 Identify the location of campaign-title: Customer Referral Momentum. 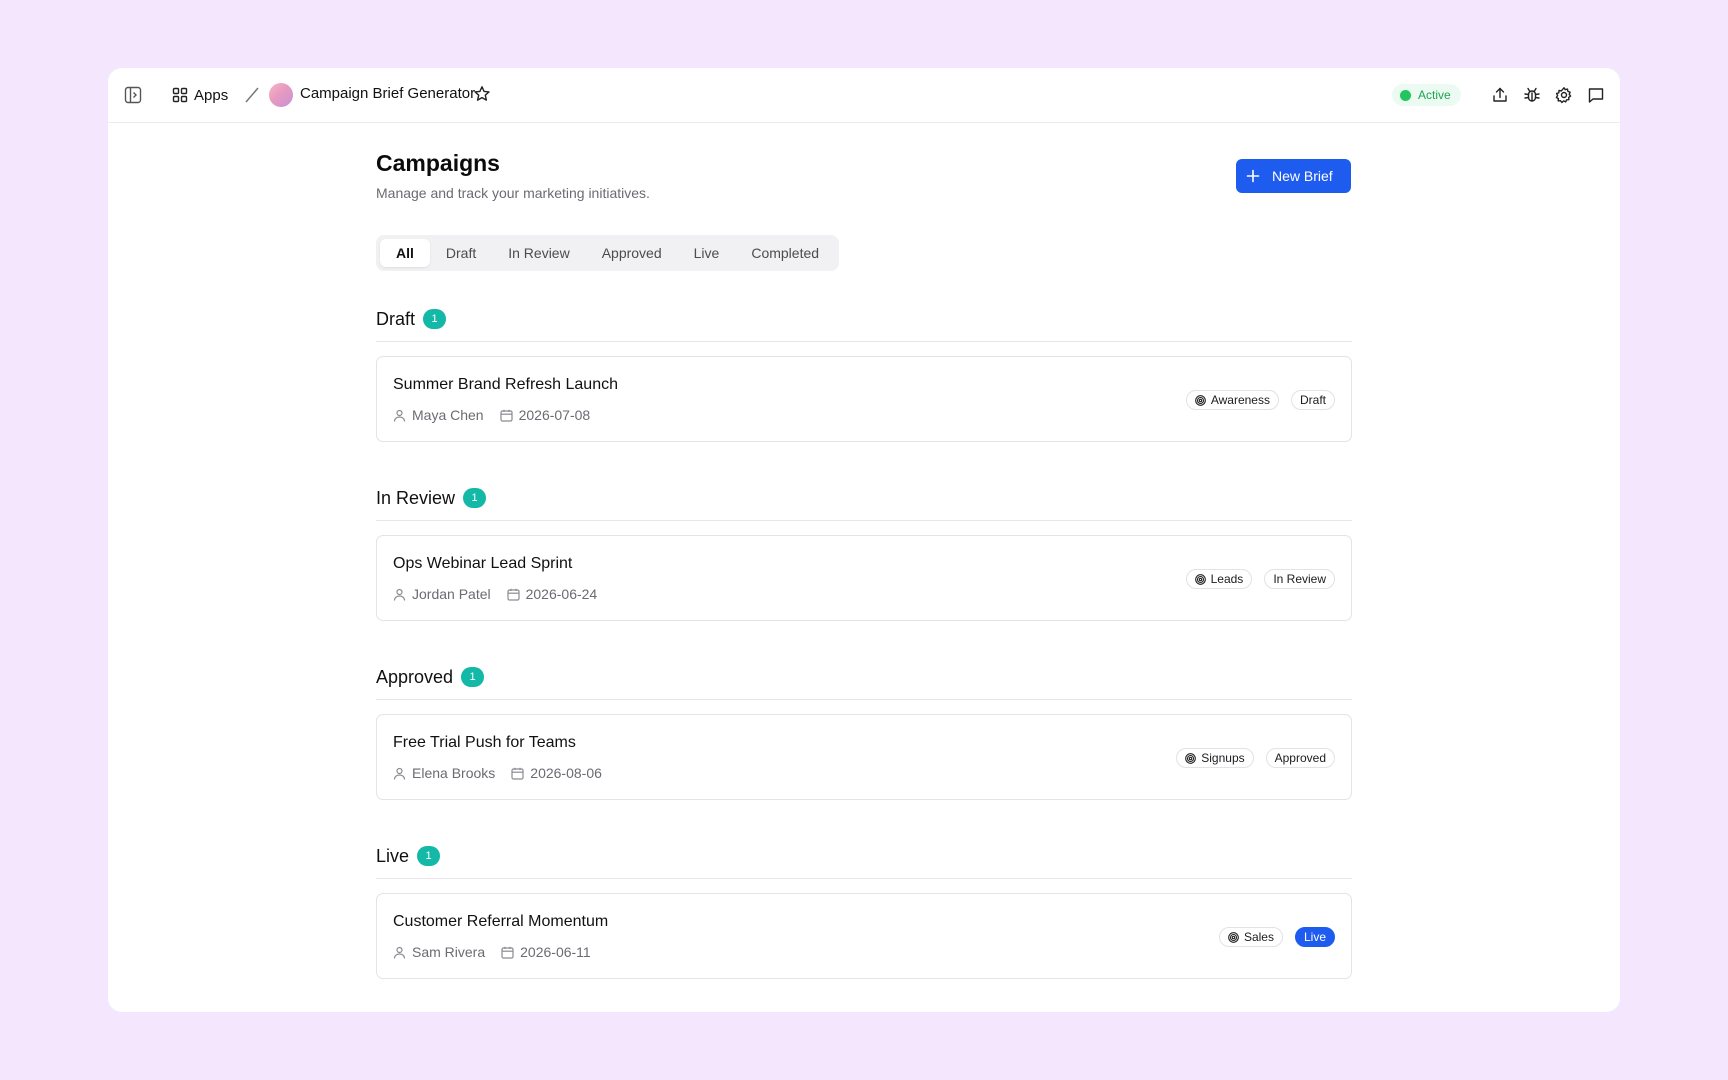
(501, 921).